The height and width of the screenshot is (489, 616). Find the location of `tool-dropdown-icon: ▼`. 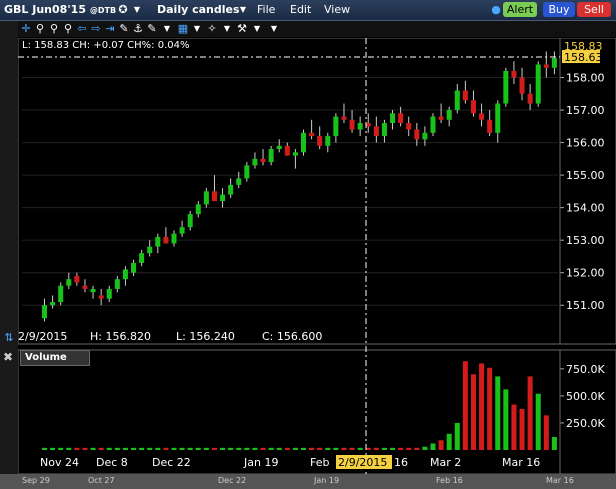

tool-dropdown-icon: ▼ is located at coordinates (227, 29).